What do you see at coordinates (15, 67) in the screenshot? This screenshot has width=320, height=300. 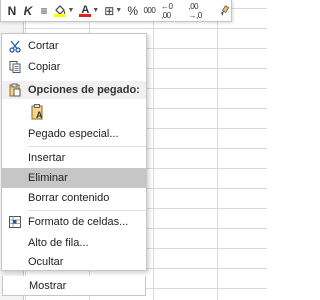 I see `copy-icon` at bounding box center [15, 67].